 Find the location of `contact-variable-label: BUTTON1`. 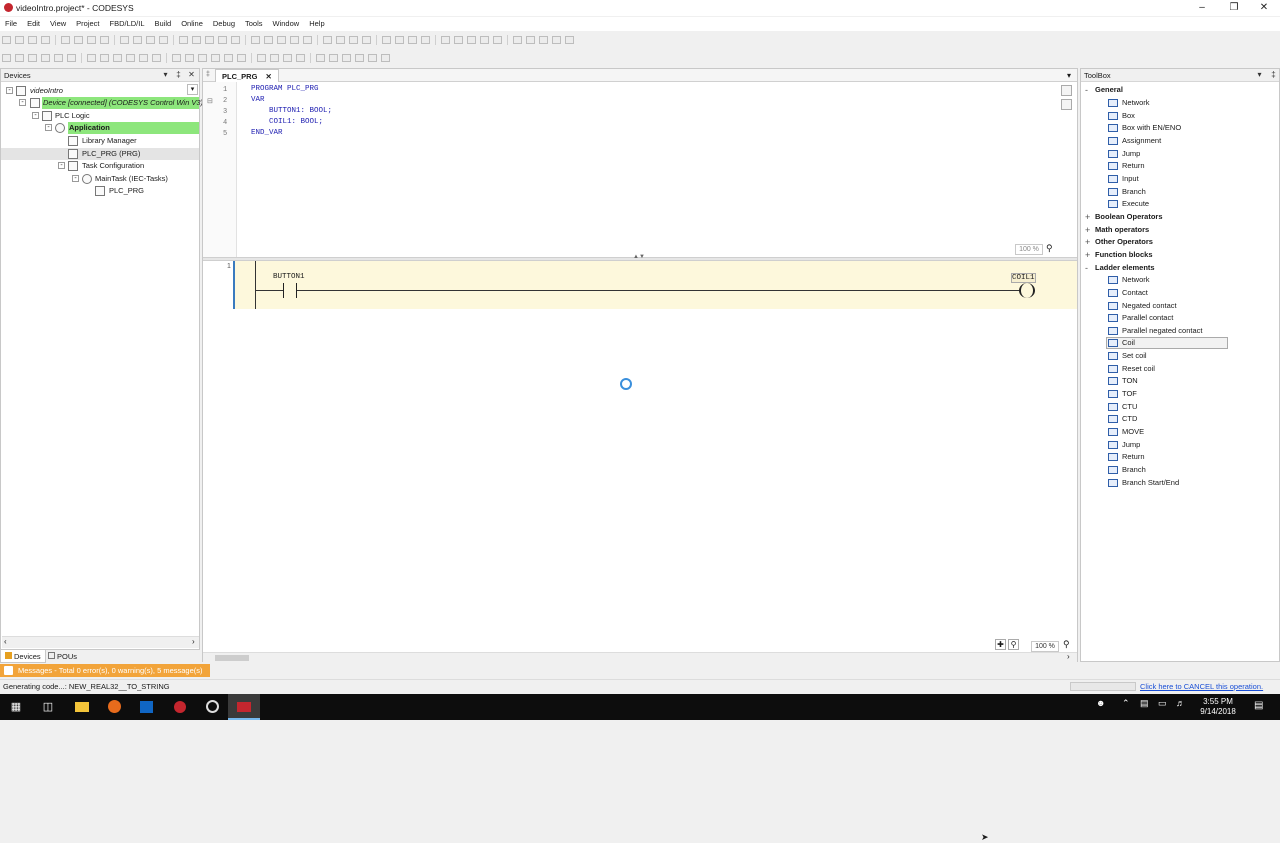

contact-variable-label: BUTTON1 is located at coordinates (289, 277).